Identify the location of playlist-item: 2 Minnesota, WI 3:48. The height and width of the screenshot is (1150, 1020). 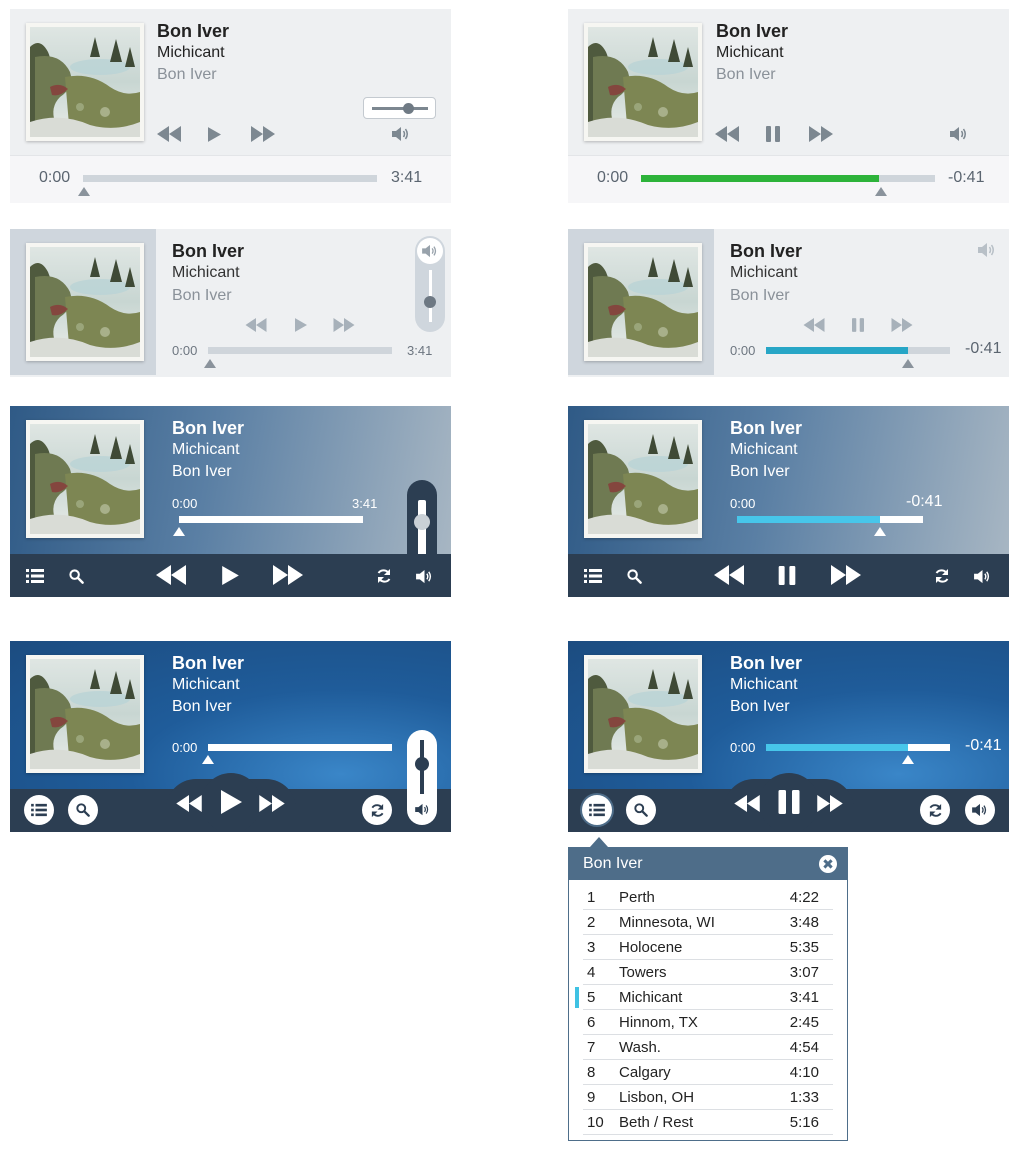
(708, 922).